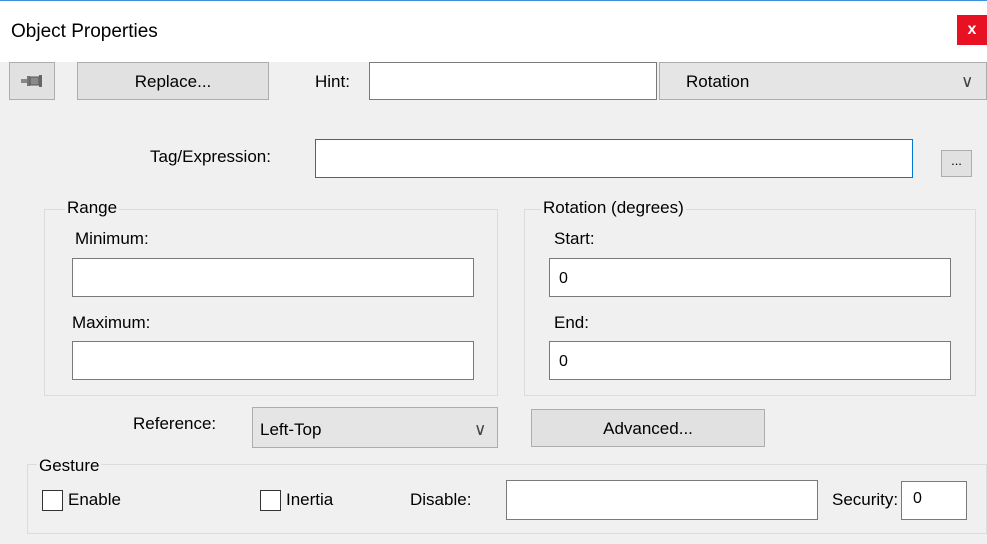  What do you see at coordinates (84, 31) in the screenshot?
I see `window-title: Object Properties` at bounding box center [84, 31].